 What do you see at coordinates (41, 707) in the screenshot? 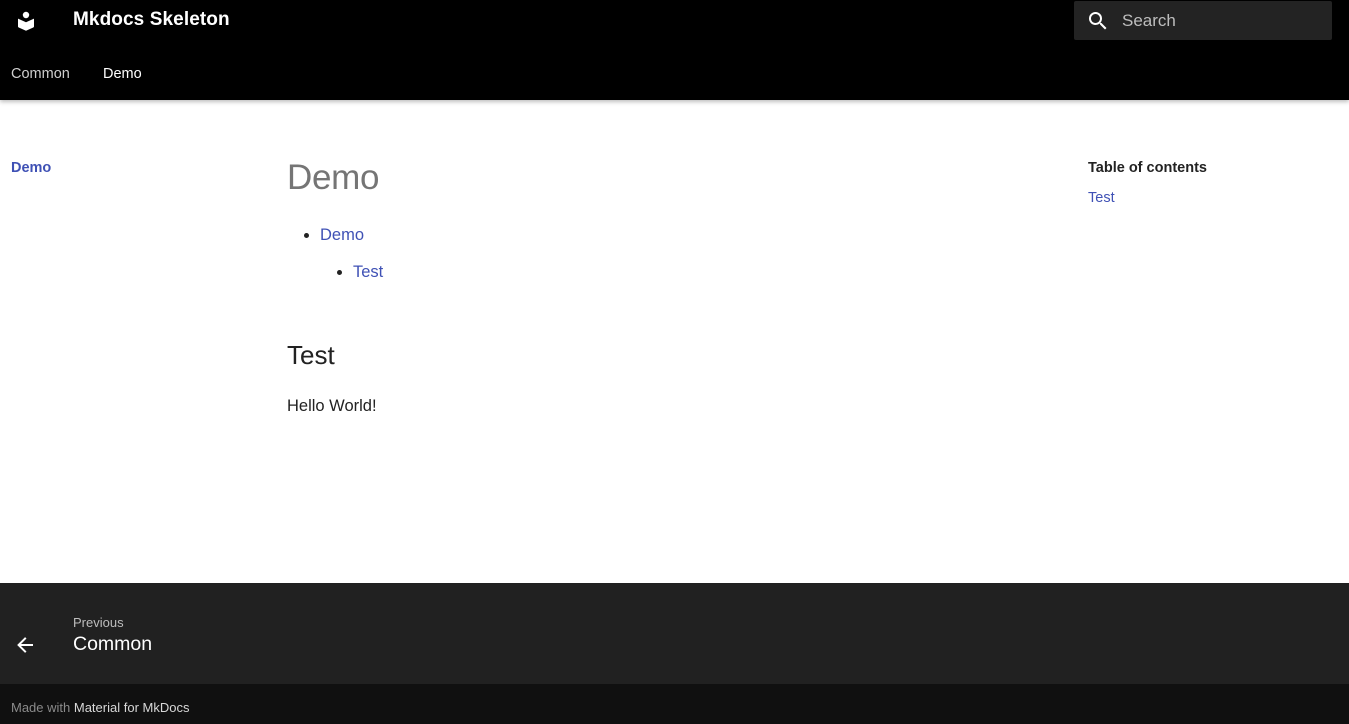
I see `made-with-label: Made with` at bounding box center [41, 707].